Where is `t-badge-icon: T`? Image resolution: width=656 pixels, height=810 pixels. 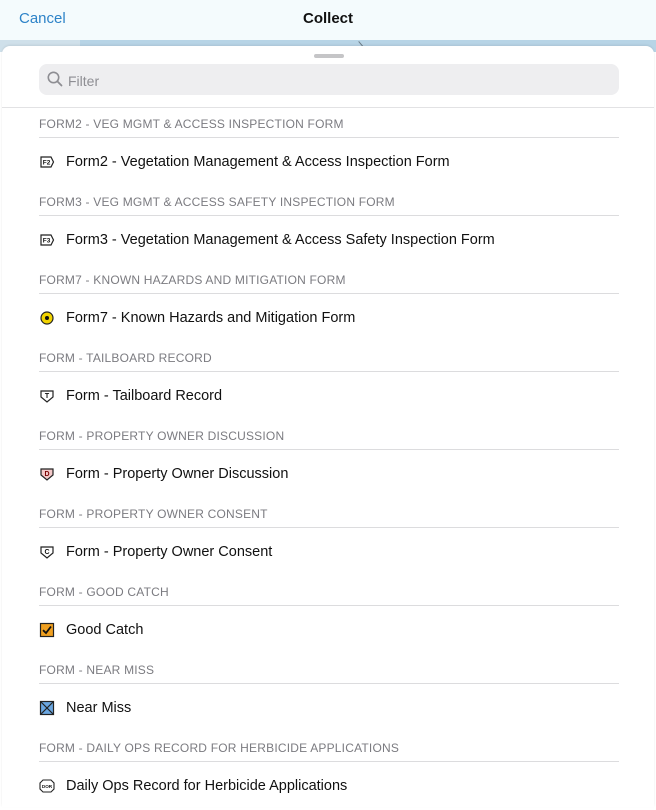
t-badge-icon: T is located at coordinates (47, 396).